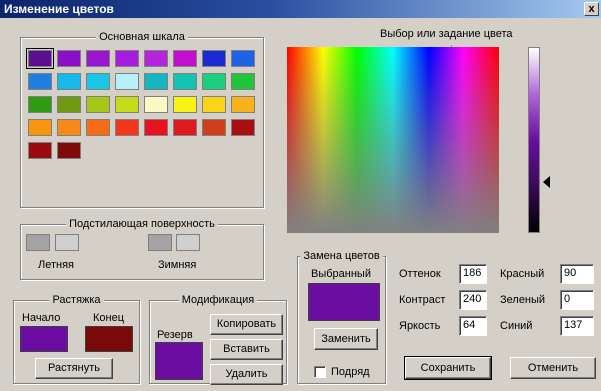 The image size is (601, 391). Describe the element at coordinates (522, 274) in the screenshot. I see `red-label: Красный` at that location.